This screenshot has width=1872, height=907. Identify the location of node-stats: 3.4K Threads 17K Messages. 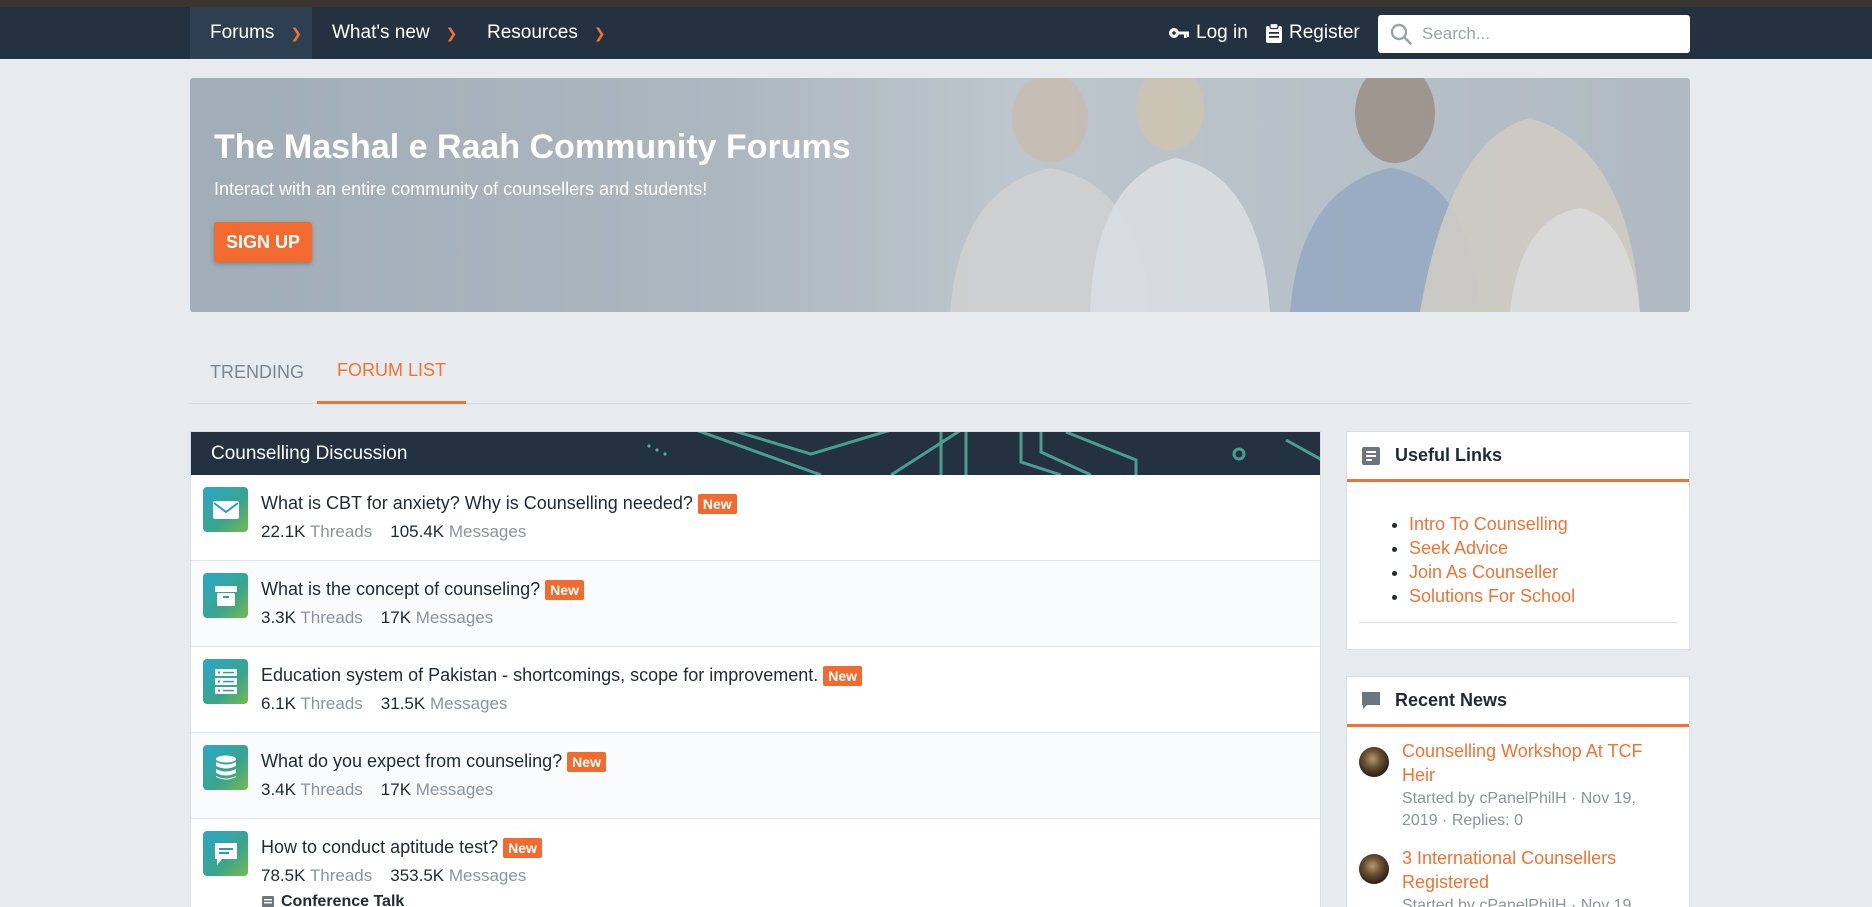
(377, 790).